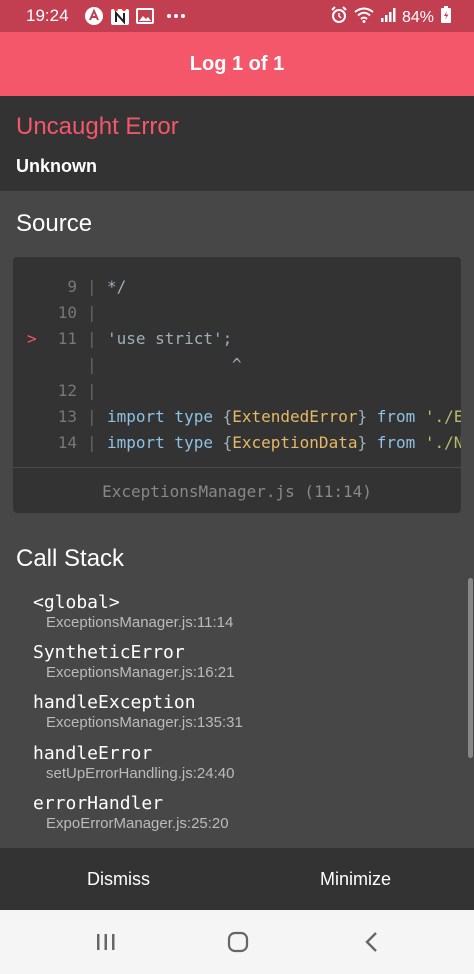  What do you see at coordinates (114, 702) in the screenshot?
I see `stack-frame-function: handleException` at bounding box center [114, 702].